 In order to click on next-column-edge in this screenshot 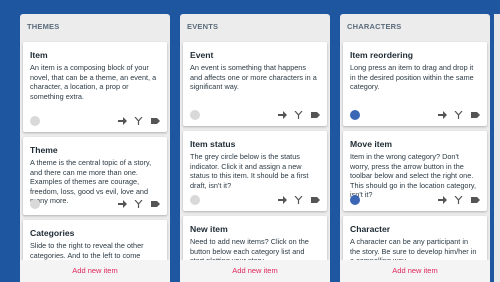, I will do `click(497, 148)`.